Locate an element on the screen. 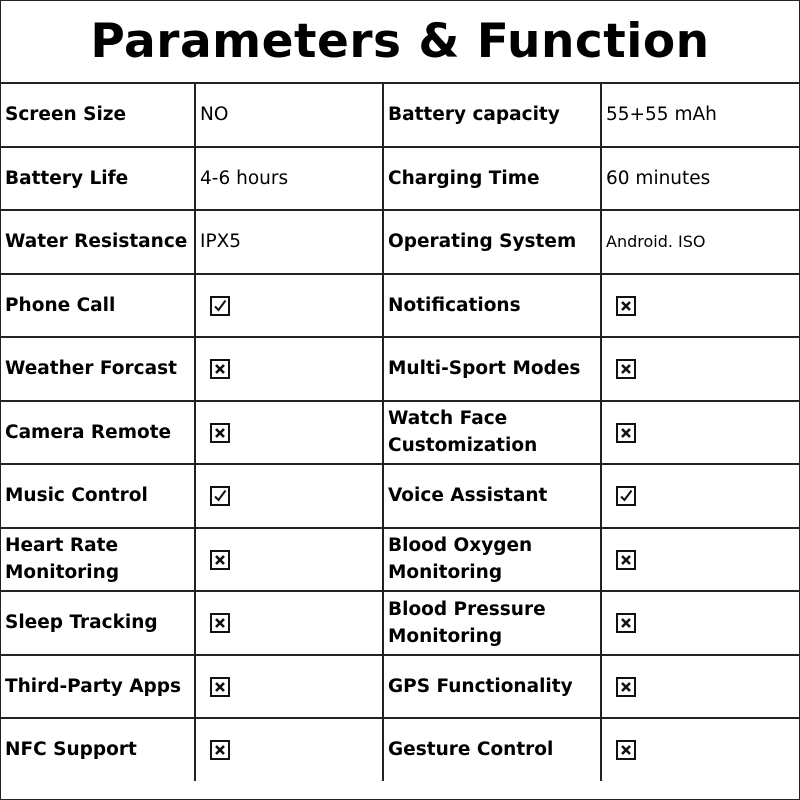 Image resolution: width=800 pixels, height=800 pixels. param-label: Screen Size is located at coordinates (98, 116).